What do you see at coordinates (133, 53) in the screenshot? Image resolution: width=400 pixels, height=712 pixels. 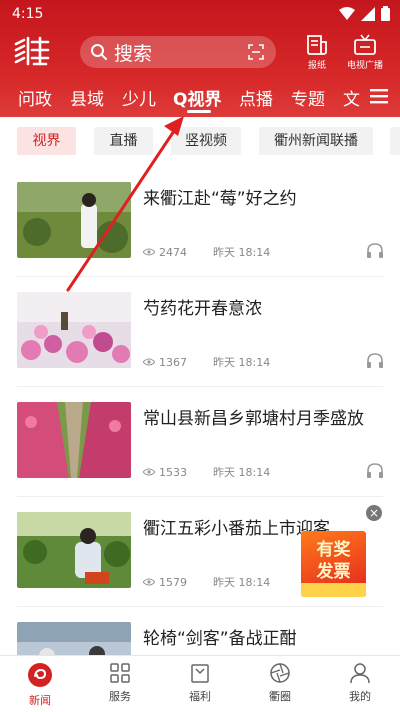 I see `search-placeholder: 搜索` at bounding box center [133, 53].